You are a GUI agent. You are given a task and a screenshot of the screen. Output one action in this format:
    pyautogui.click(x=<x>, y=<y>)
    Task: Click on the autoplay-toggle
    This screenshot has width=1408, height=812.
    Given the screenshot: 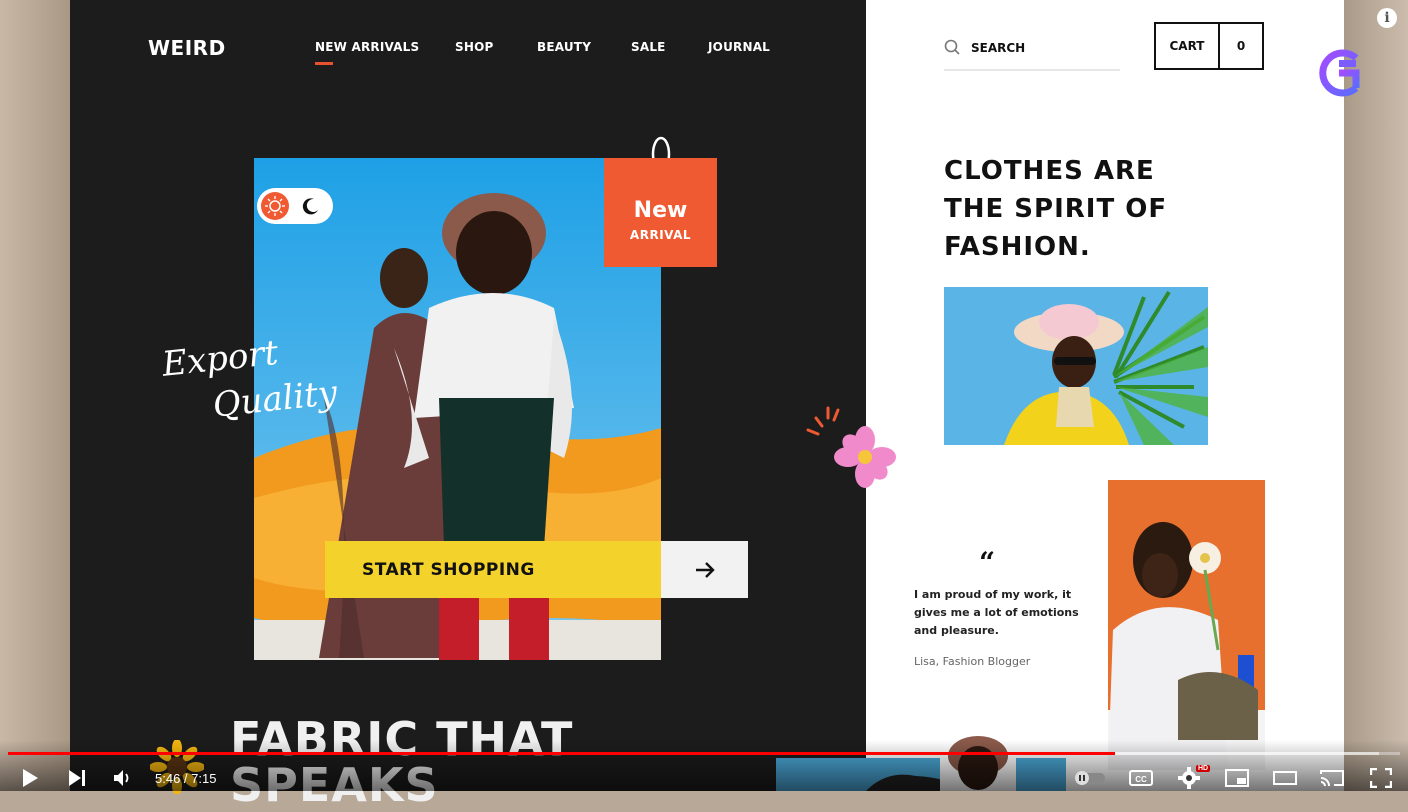 What is the action you would take?
    pyautogui.click(x=1090, y=778)
    